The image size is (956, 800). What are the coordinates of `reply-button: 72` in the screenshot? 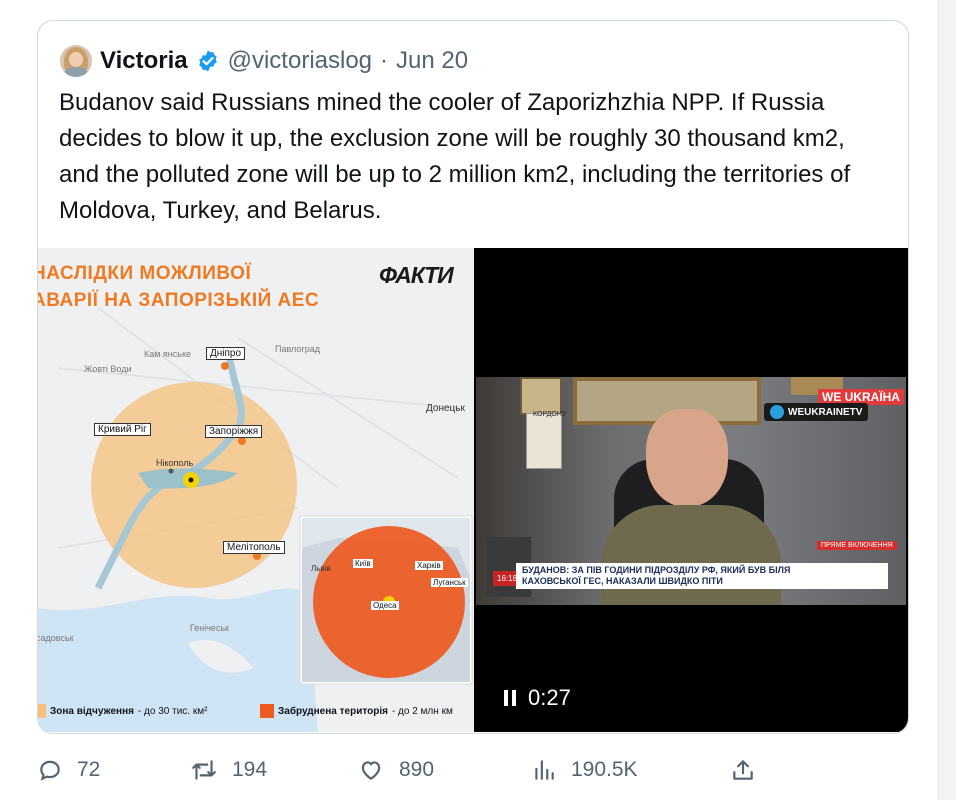 It's located at (68, 770).